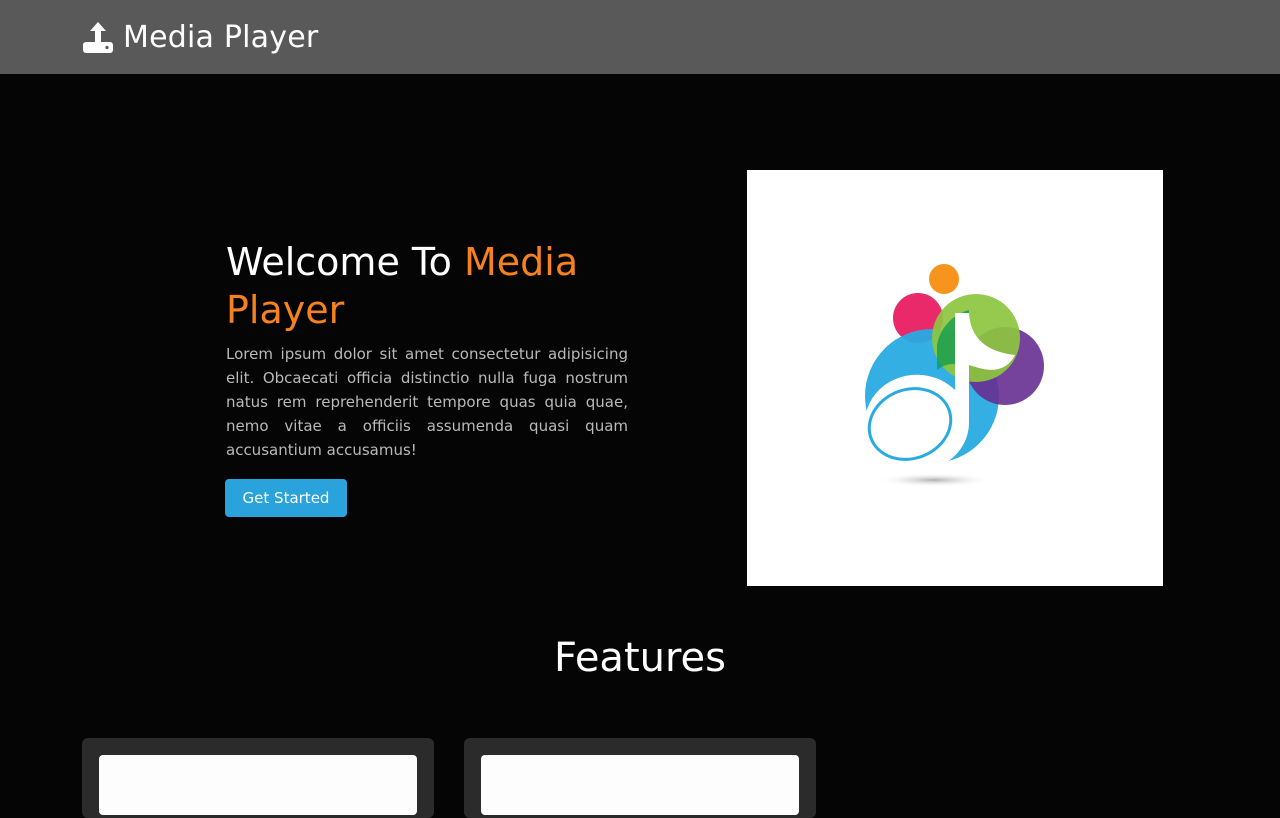 The image size is (1280, 818). I want to click on hero-title: Welcome To Media Player, so click(427, 286).